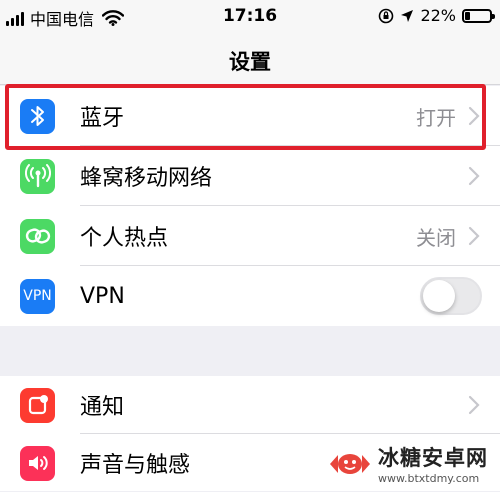 This screenshot has height=492, width=500. I want to click on battery-icon, so click(478, 15).